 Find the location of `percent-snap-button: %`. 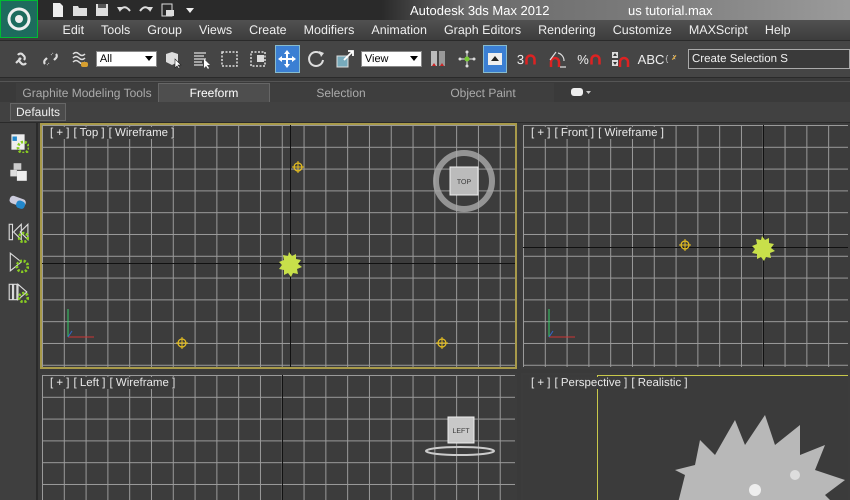

percent-snap-button: % is located at coordinates (589, 59).